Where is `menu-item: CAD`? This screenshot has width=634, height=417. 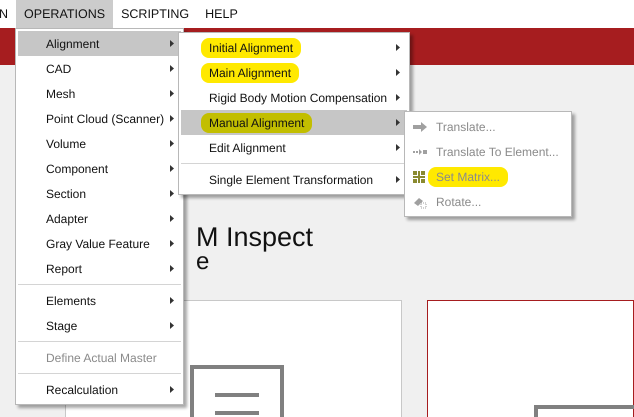
menu-item: CAD is located at coordinates (99, 68).